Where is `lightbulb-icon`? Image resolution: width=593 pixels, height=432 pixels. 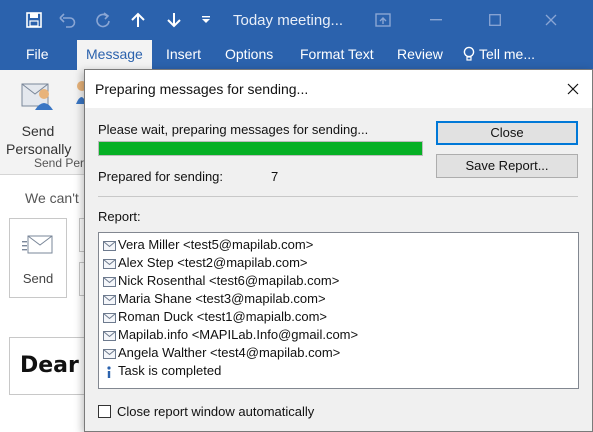
lightbulb-icon is located at coordinates (469, 57).